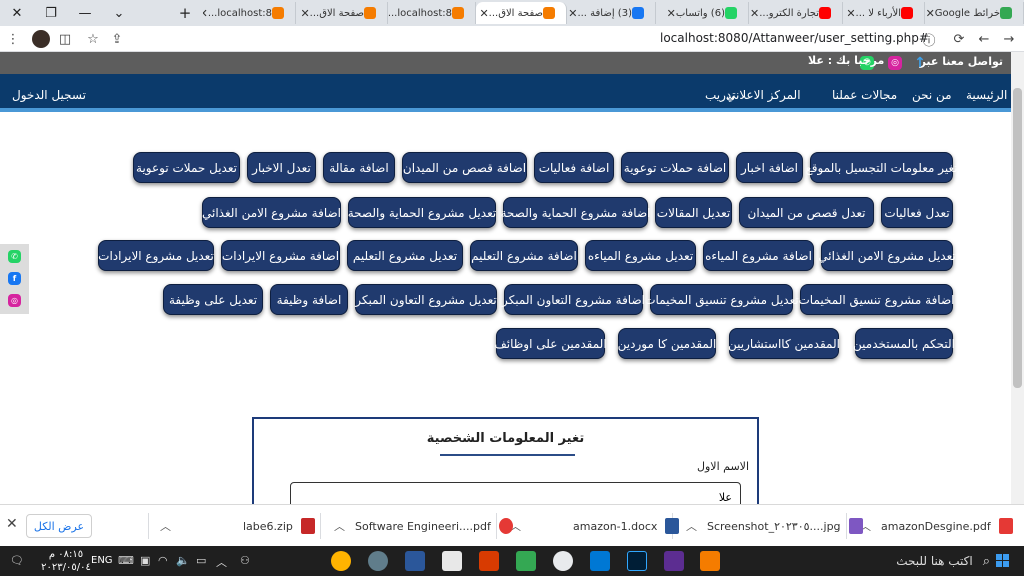 The height and width of the screenshot is (576, 1024). I want to click on admin-button: اضافة مشروع المياءه, so click(758, 255).